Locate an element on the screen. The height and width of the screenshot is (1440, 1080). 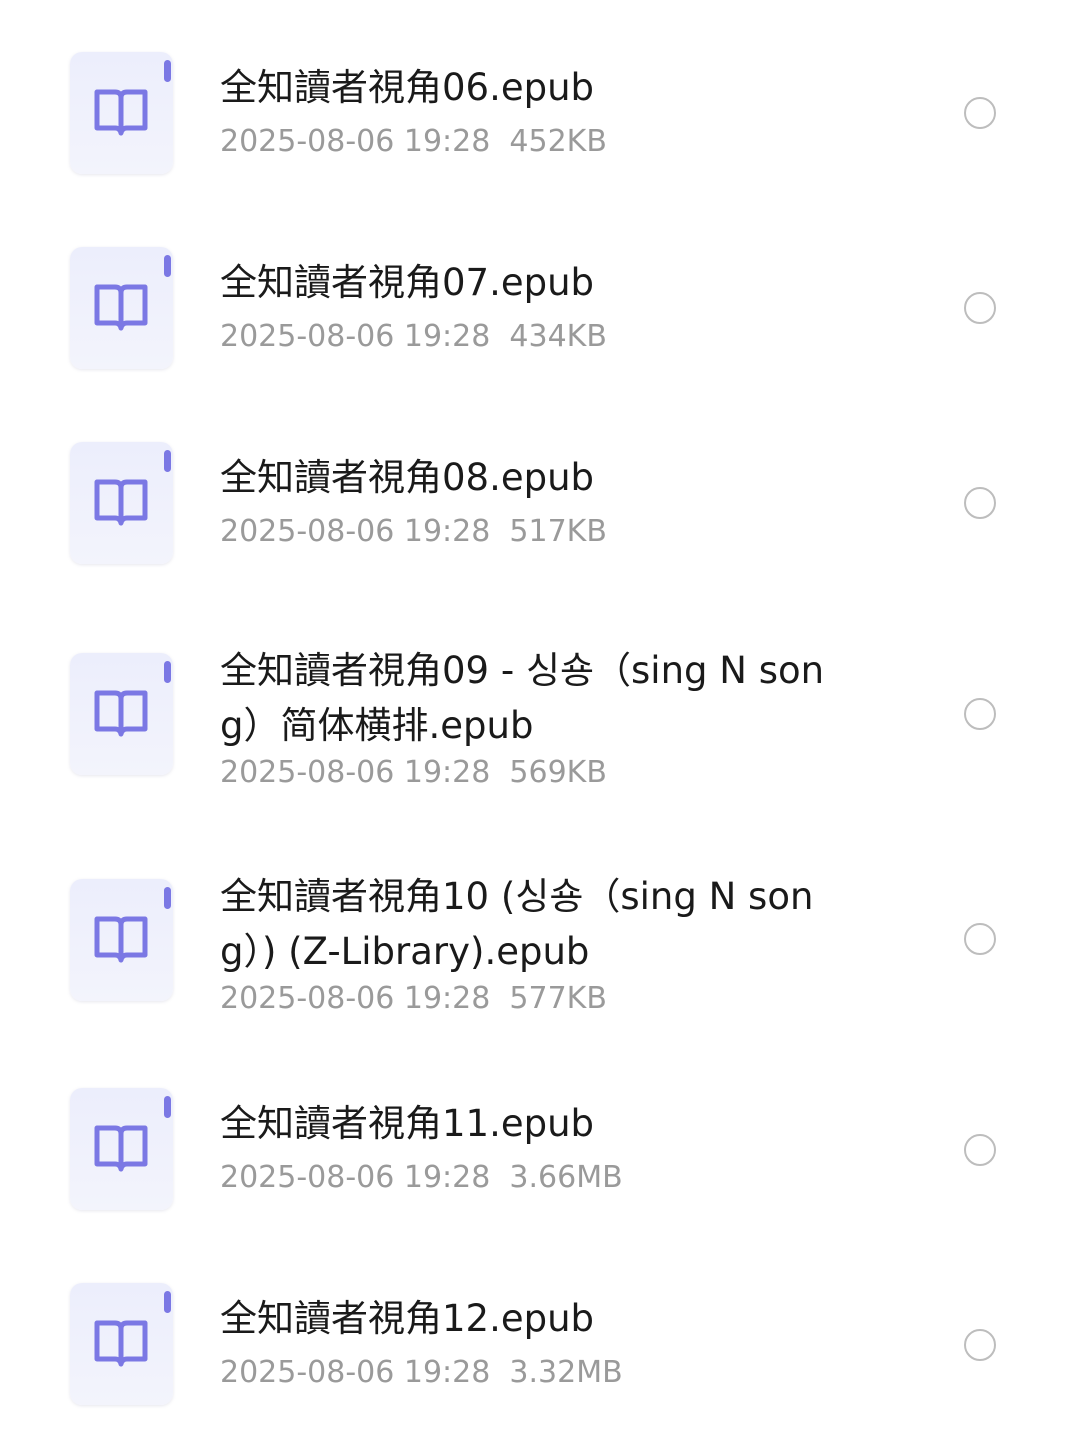
file-row: 全知讀者視角06.epub 2025-08-06 19:28 452KB is located at coordinates (540, 115).